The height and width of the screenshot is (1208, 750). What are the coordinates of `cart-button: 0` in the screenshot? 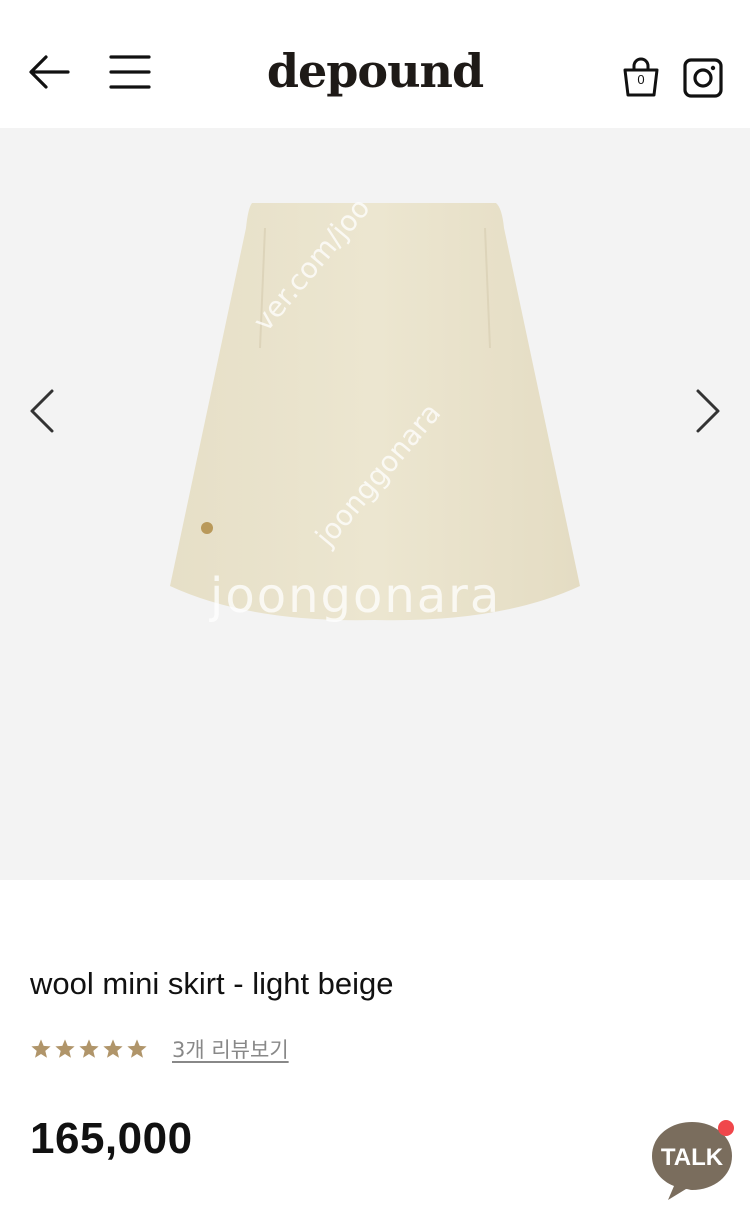 It's located at (641, 77).